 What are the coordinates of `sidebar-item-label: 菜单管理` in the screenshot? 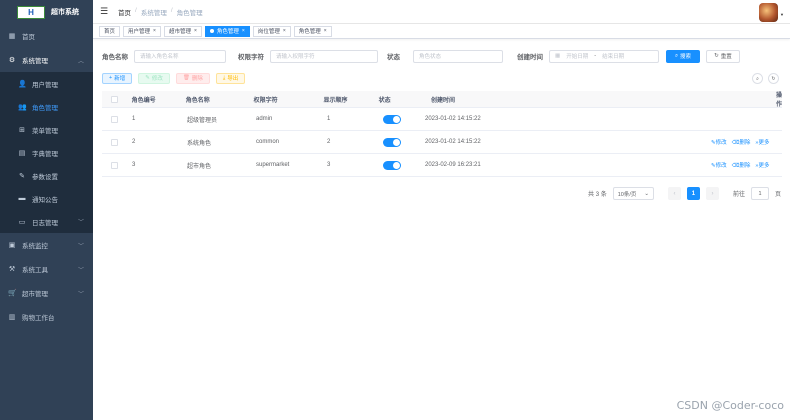 It's located at (45, 131).